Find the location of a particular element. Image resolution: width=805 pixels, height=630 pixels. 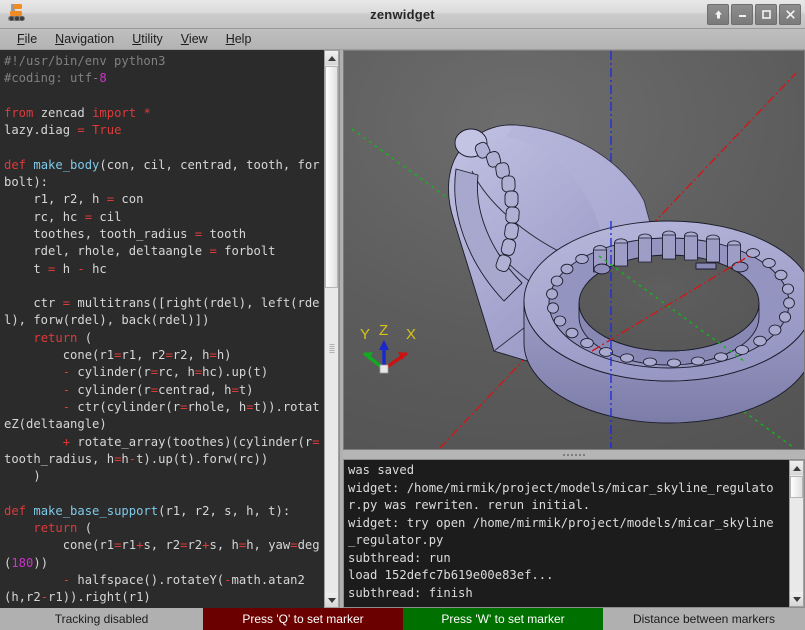

maximize-button is located at coordinates (766, 14).